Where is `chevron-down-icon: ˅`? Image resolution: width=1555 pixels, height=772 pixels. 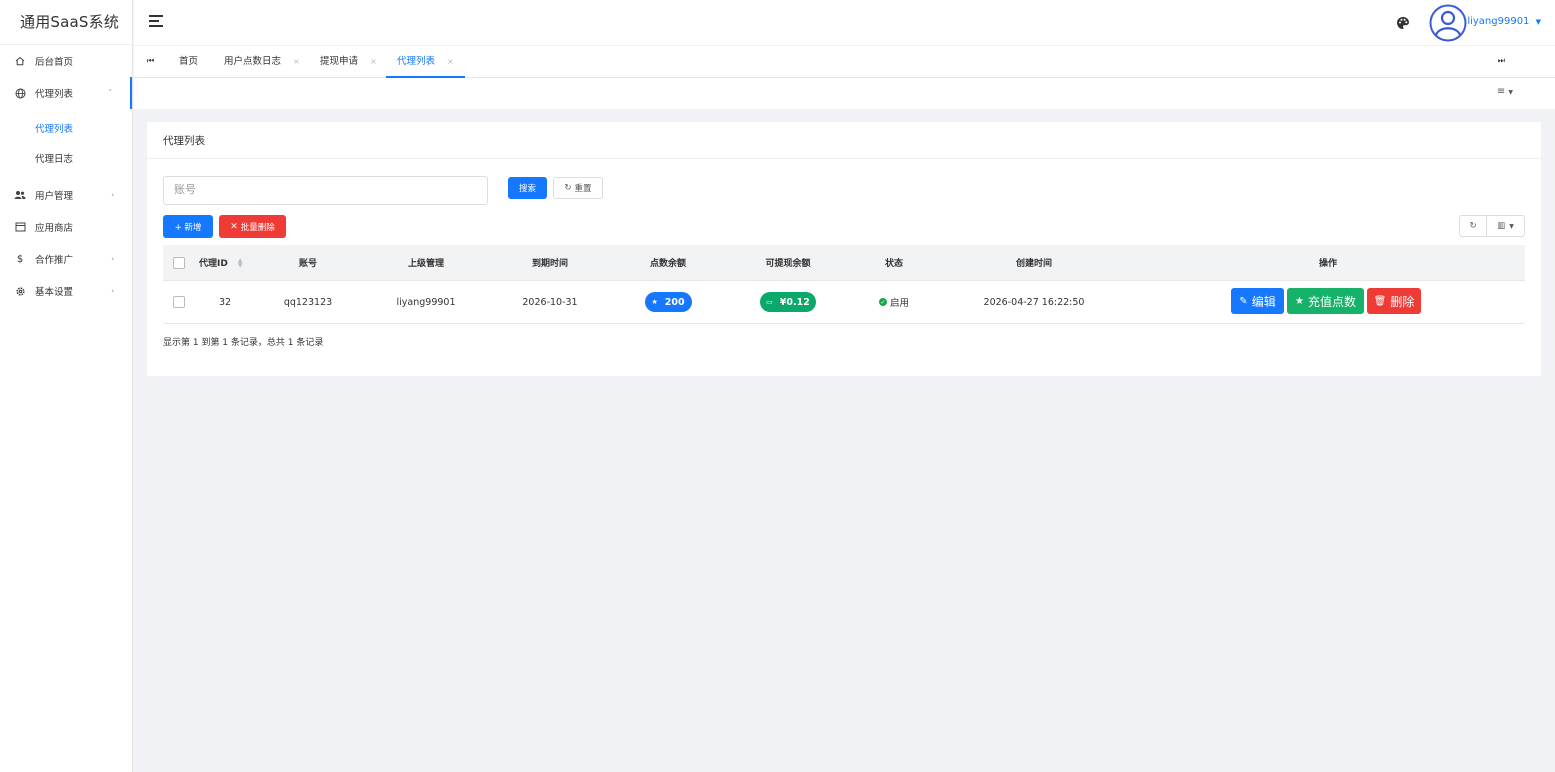 chevron-down-icon: ˅ is located at coordinates (110, 93).